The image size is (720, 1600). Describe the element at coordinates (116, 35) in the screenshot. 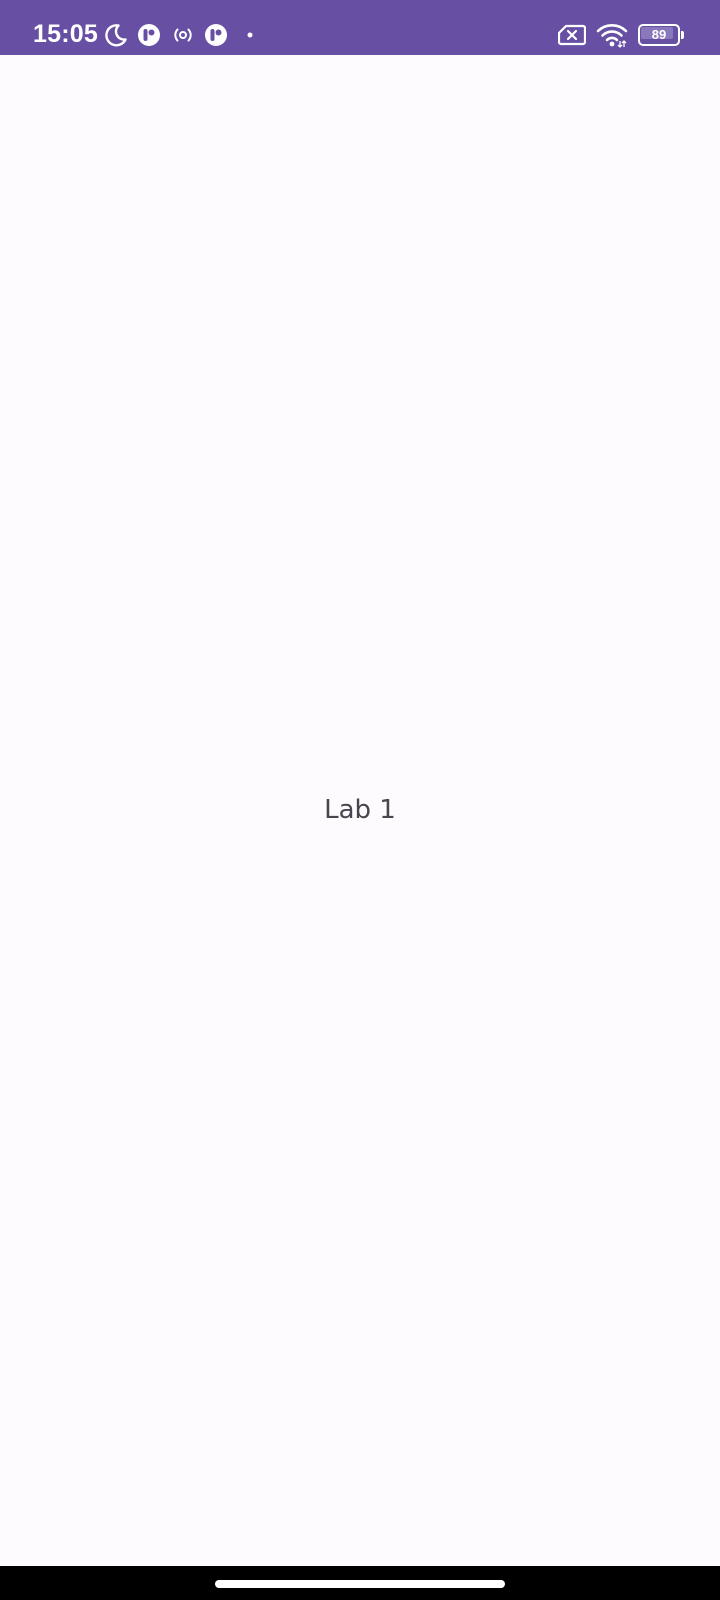

I see `moon-icon` at that location.